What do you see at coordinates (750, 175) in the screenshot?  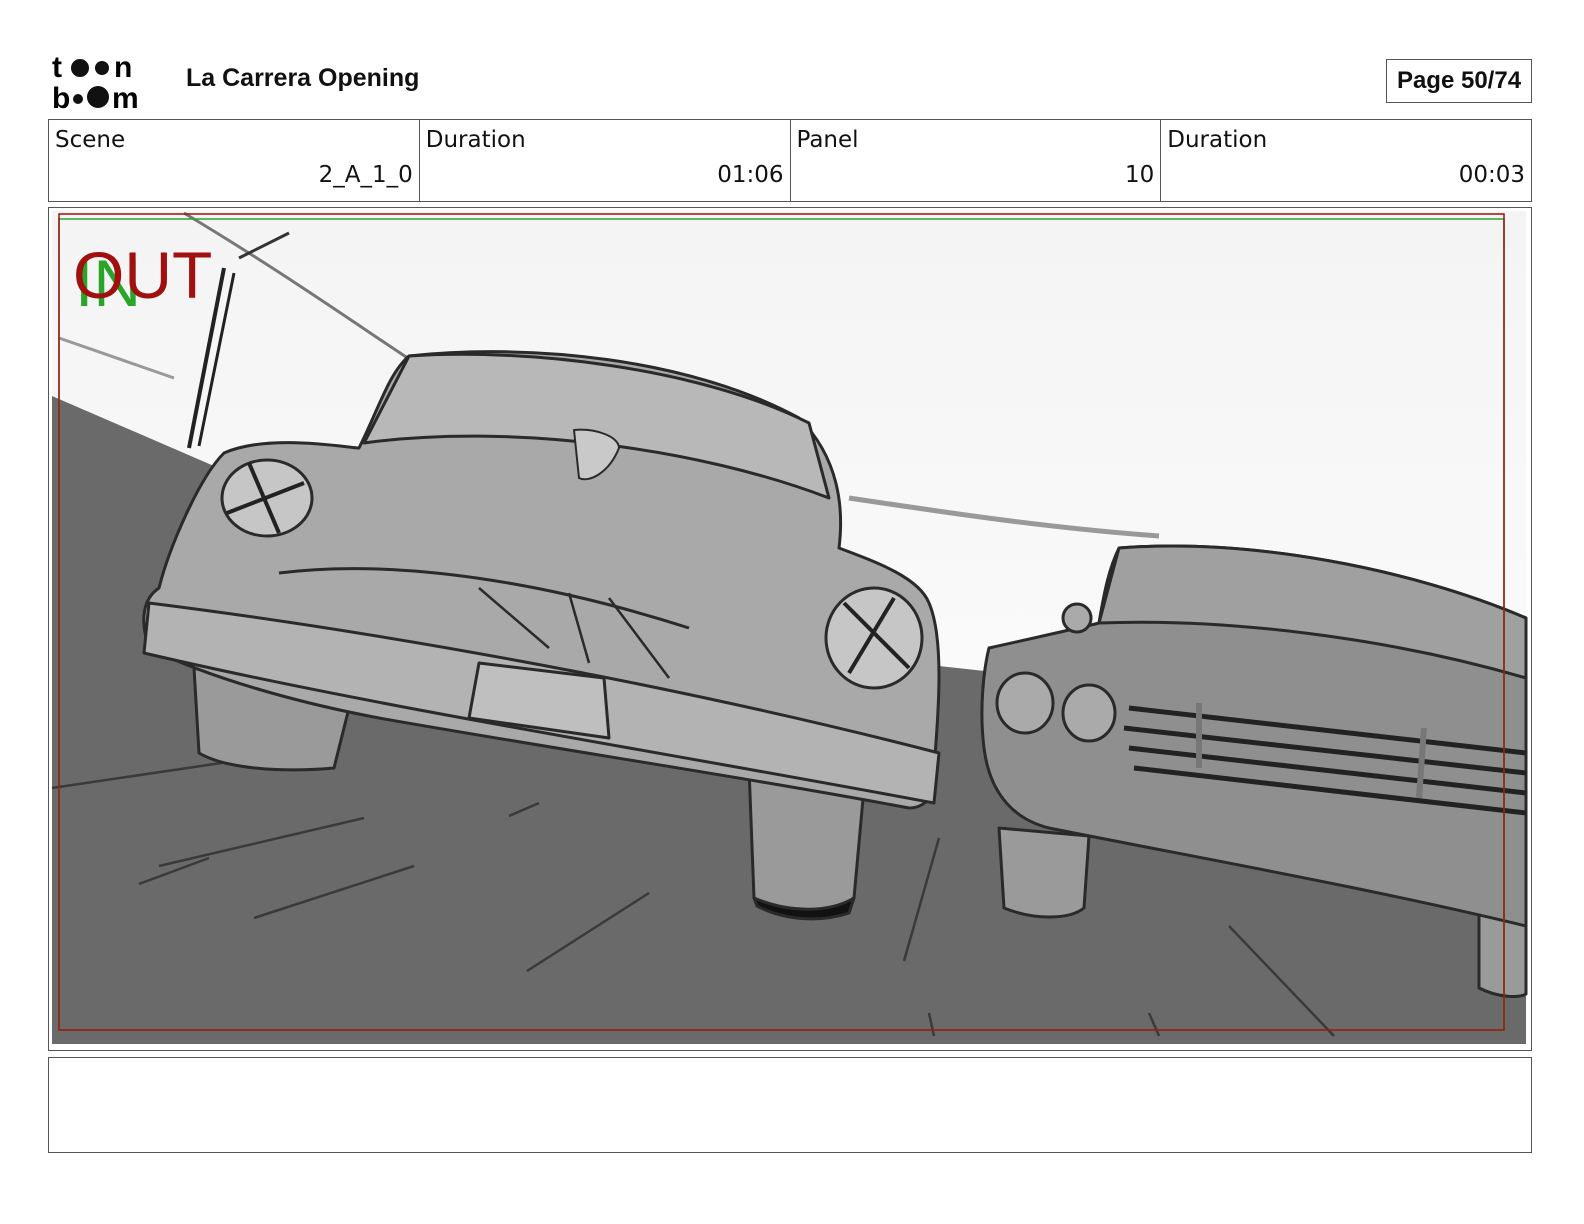 I see `scene-duration-value: 01:06` at bounding box center [750, 175].